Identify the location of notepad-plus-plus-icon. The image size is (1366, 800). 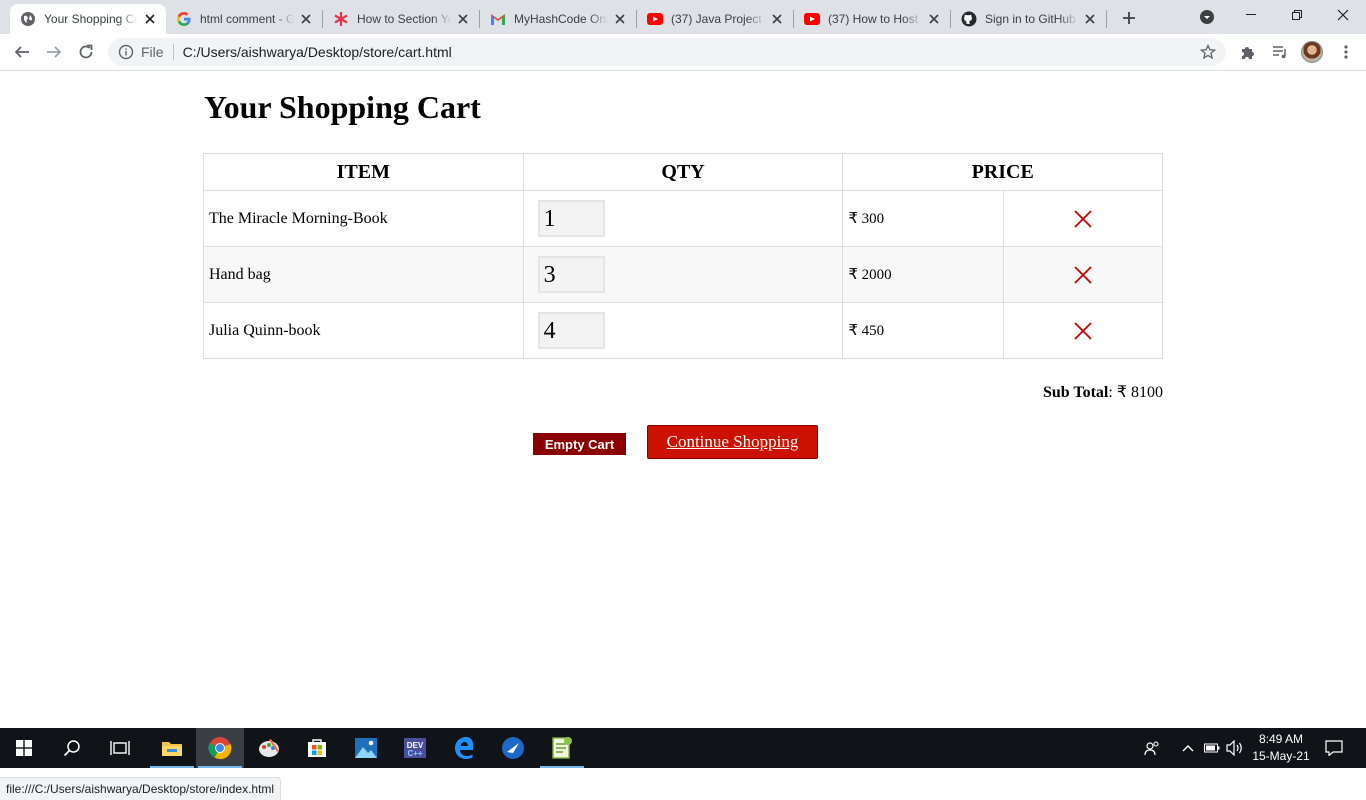
(562, 748).